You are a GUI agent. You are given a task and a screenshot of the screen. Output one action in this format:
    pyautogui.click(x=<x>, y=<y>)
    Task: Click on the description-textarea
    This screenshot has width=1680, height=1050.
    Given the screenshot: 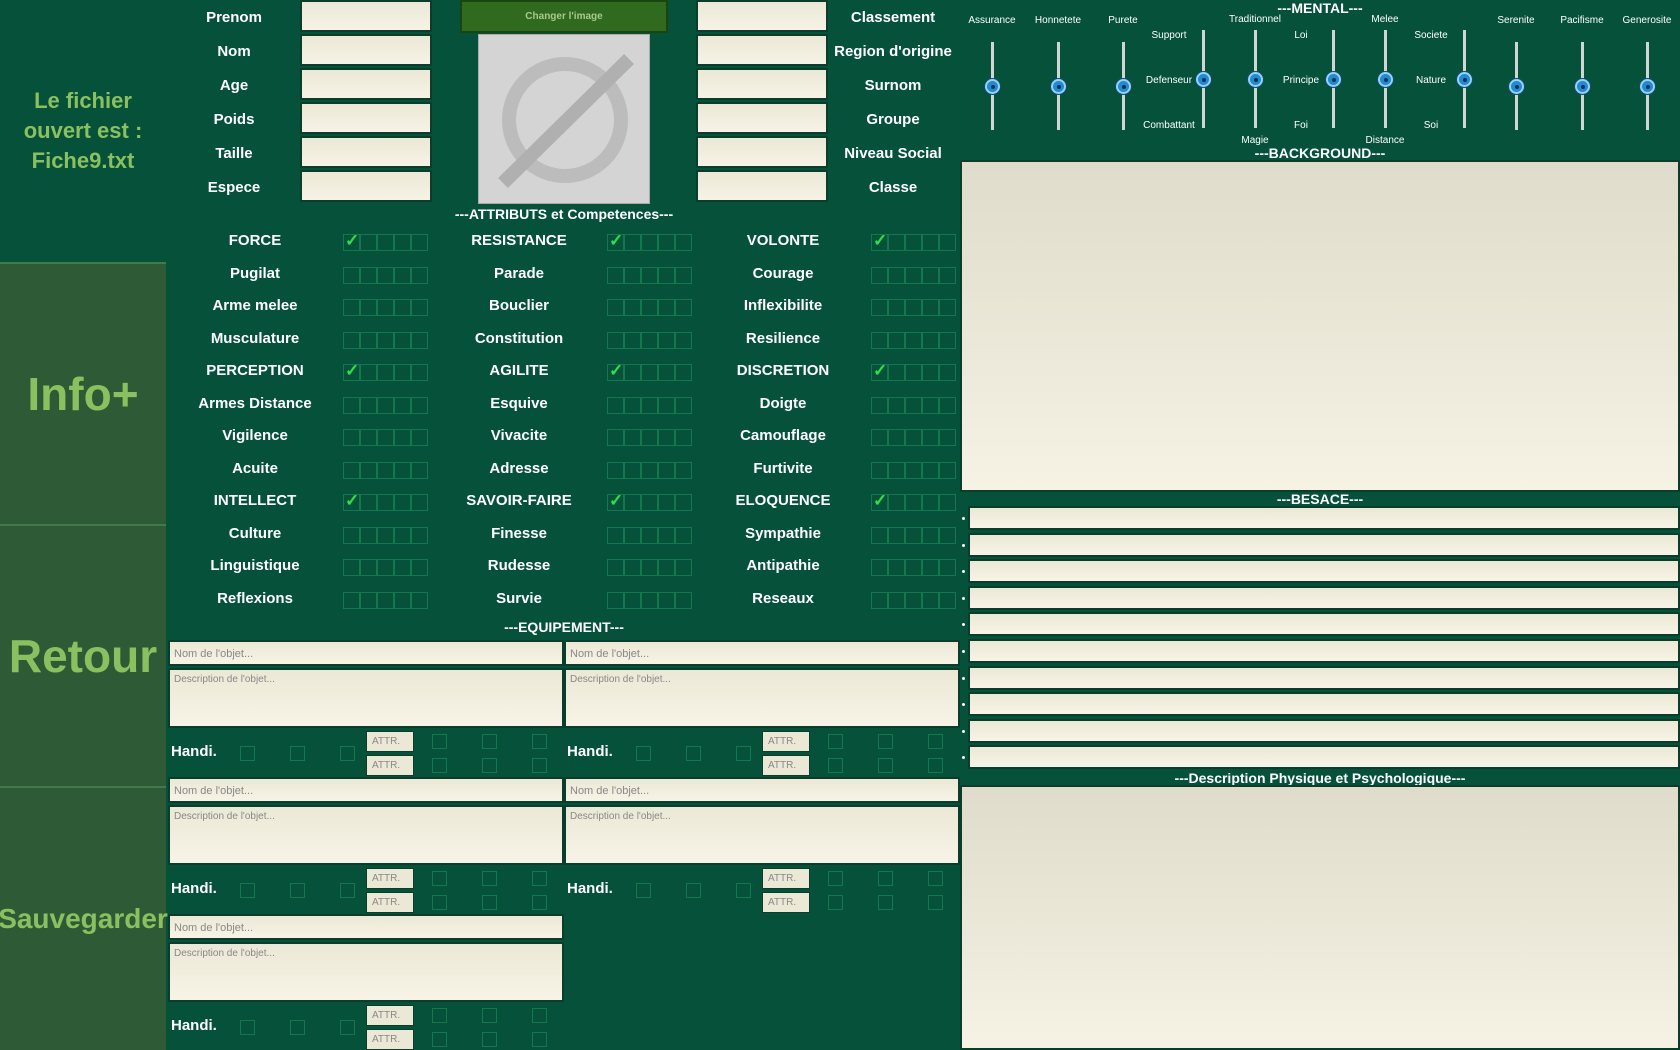 What is the action you would take?
    pyautogui.click(x=1320, y=917)
    